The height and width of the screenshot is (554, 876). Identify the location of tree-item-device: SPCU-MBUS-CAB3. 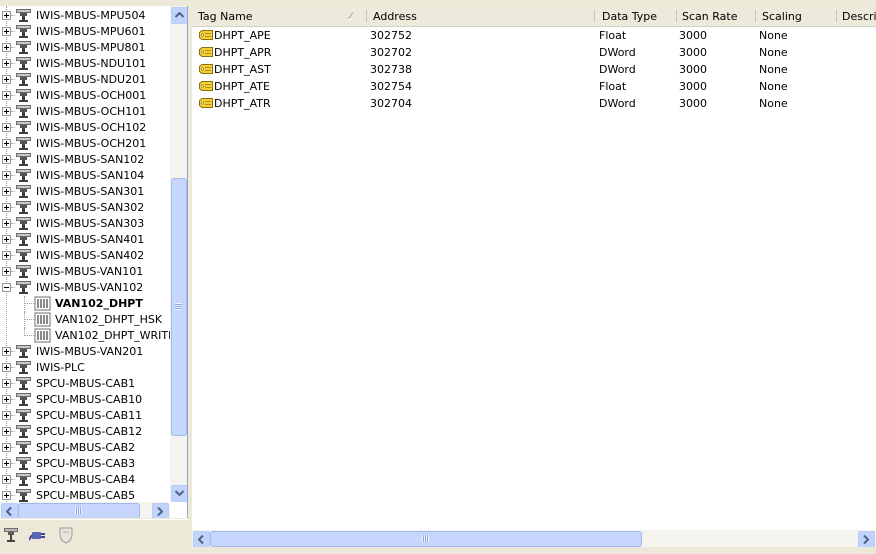
(85, 464).